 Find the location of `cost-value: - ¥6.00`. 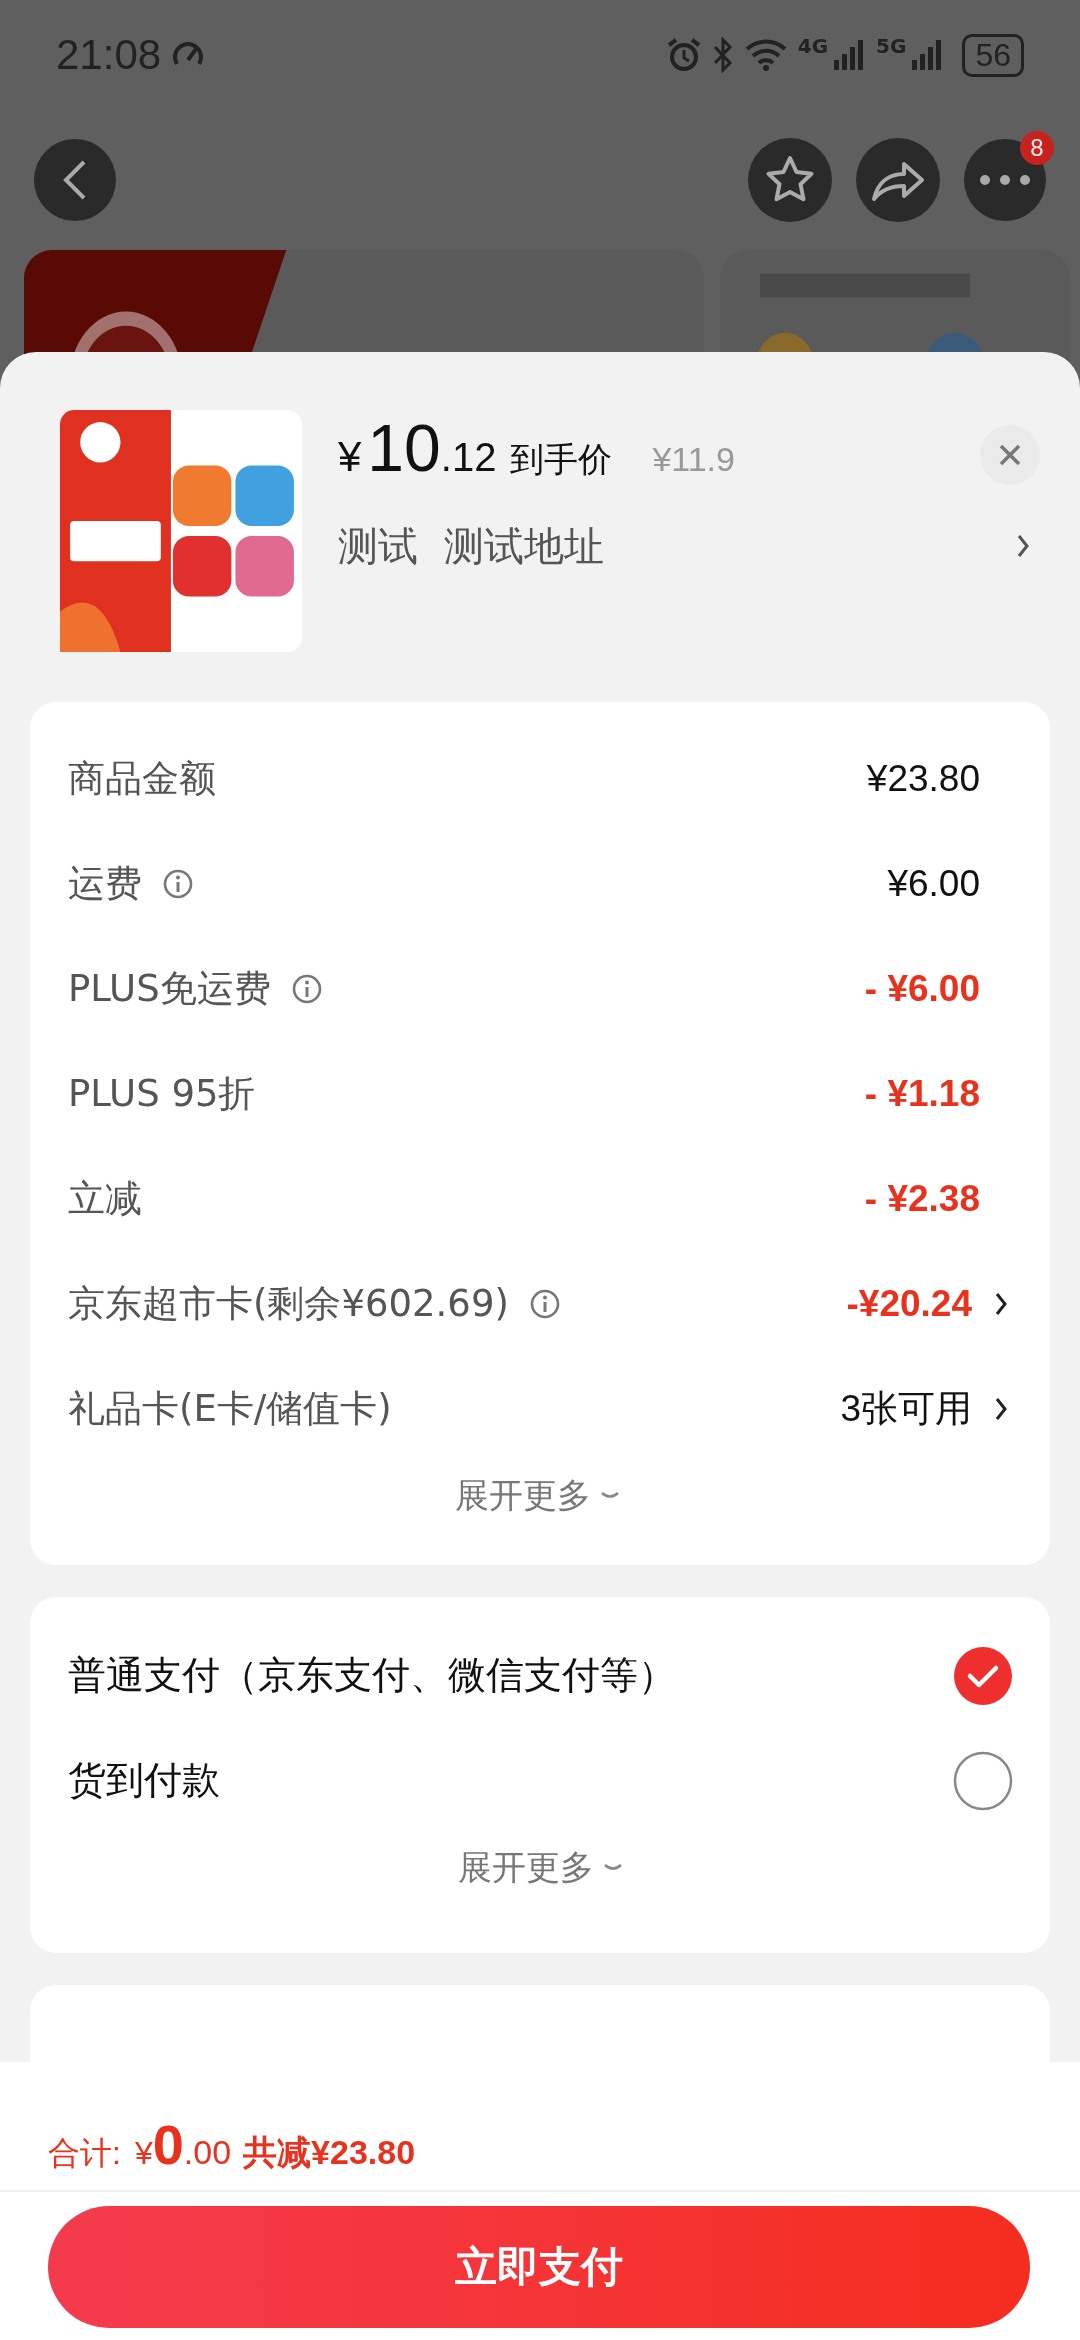

cost-value: - ¥6.00 is located at coordinates (922, 988).